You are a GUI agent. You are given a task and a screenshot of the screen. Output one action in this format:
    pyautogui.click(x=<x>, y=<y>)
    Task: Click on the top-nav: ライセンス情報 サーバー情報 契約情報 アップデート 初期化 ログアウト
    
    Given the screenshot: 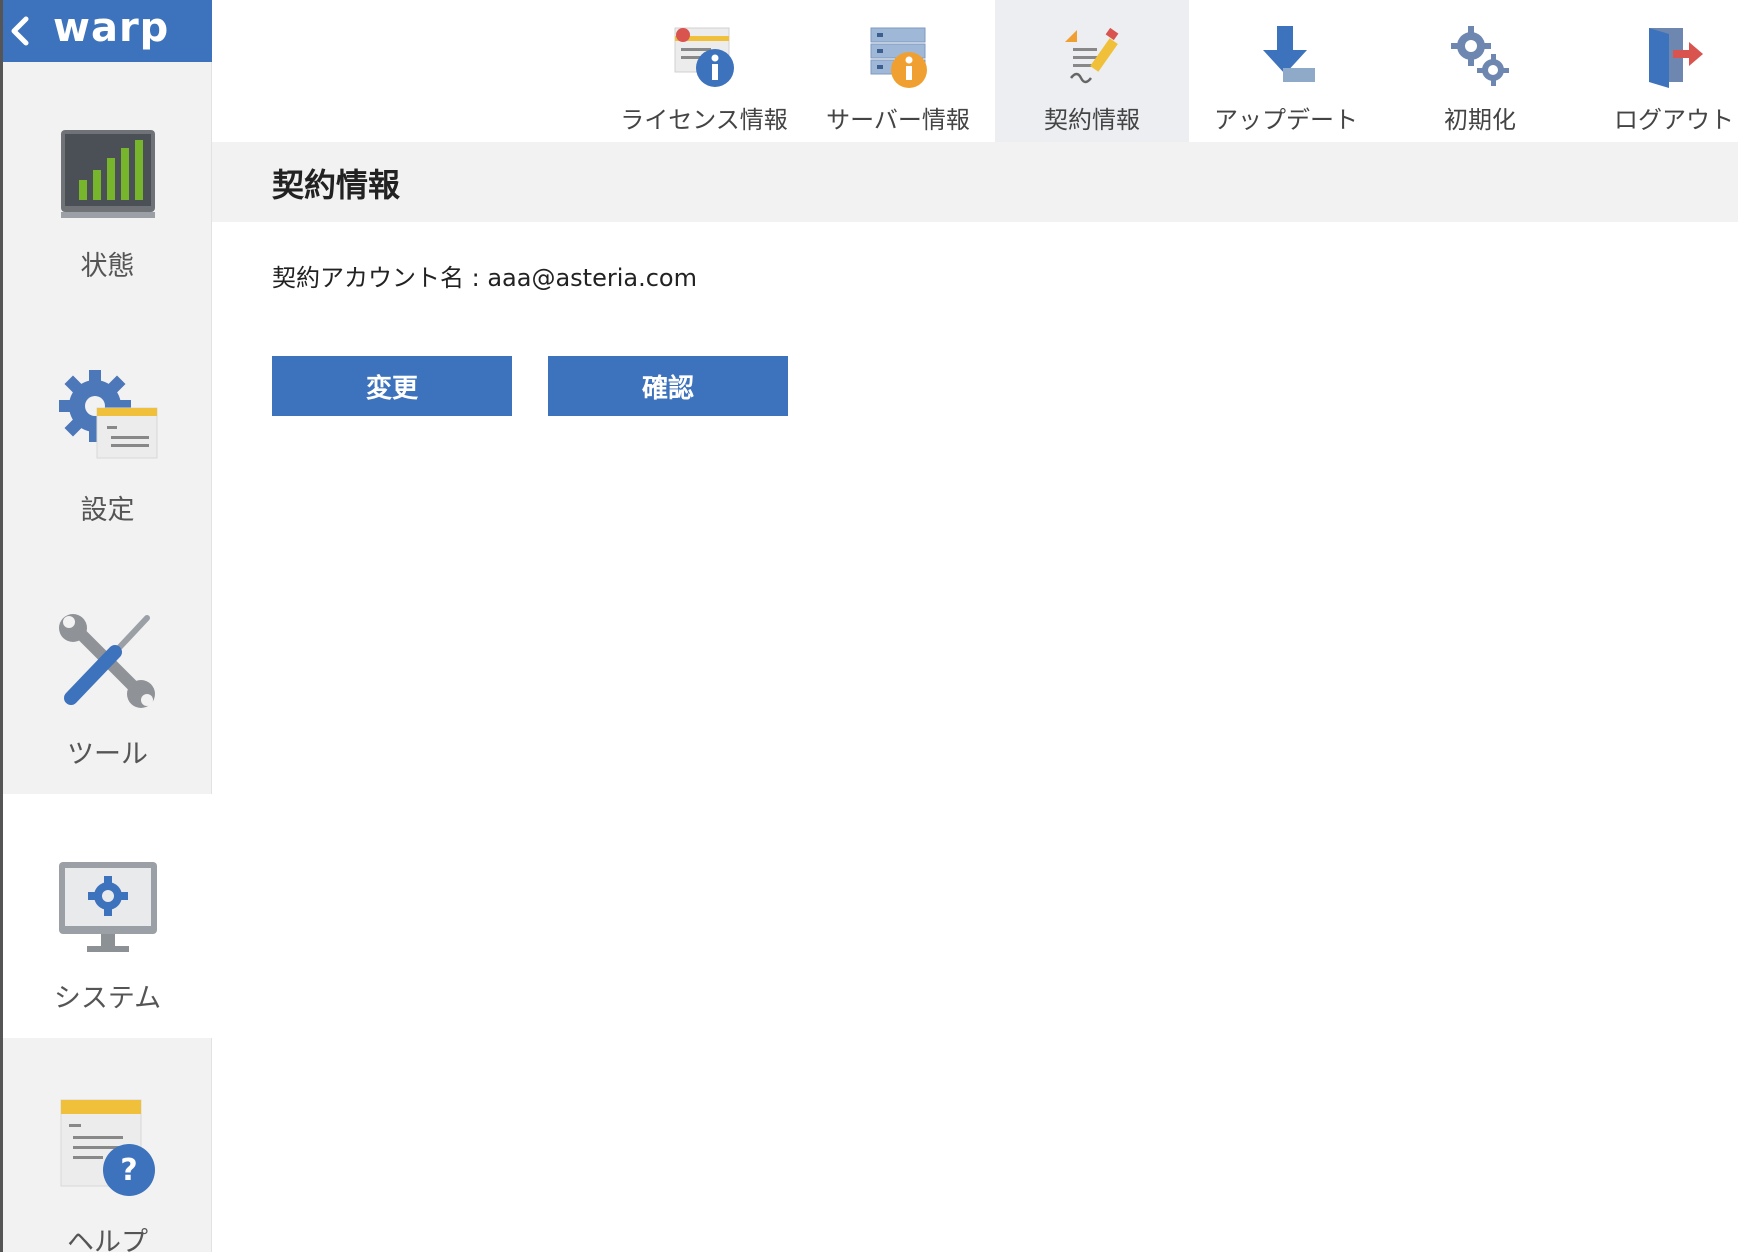 What is the action you would take?
    pyautogui.click(x=975, y=71)
    